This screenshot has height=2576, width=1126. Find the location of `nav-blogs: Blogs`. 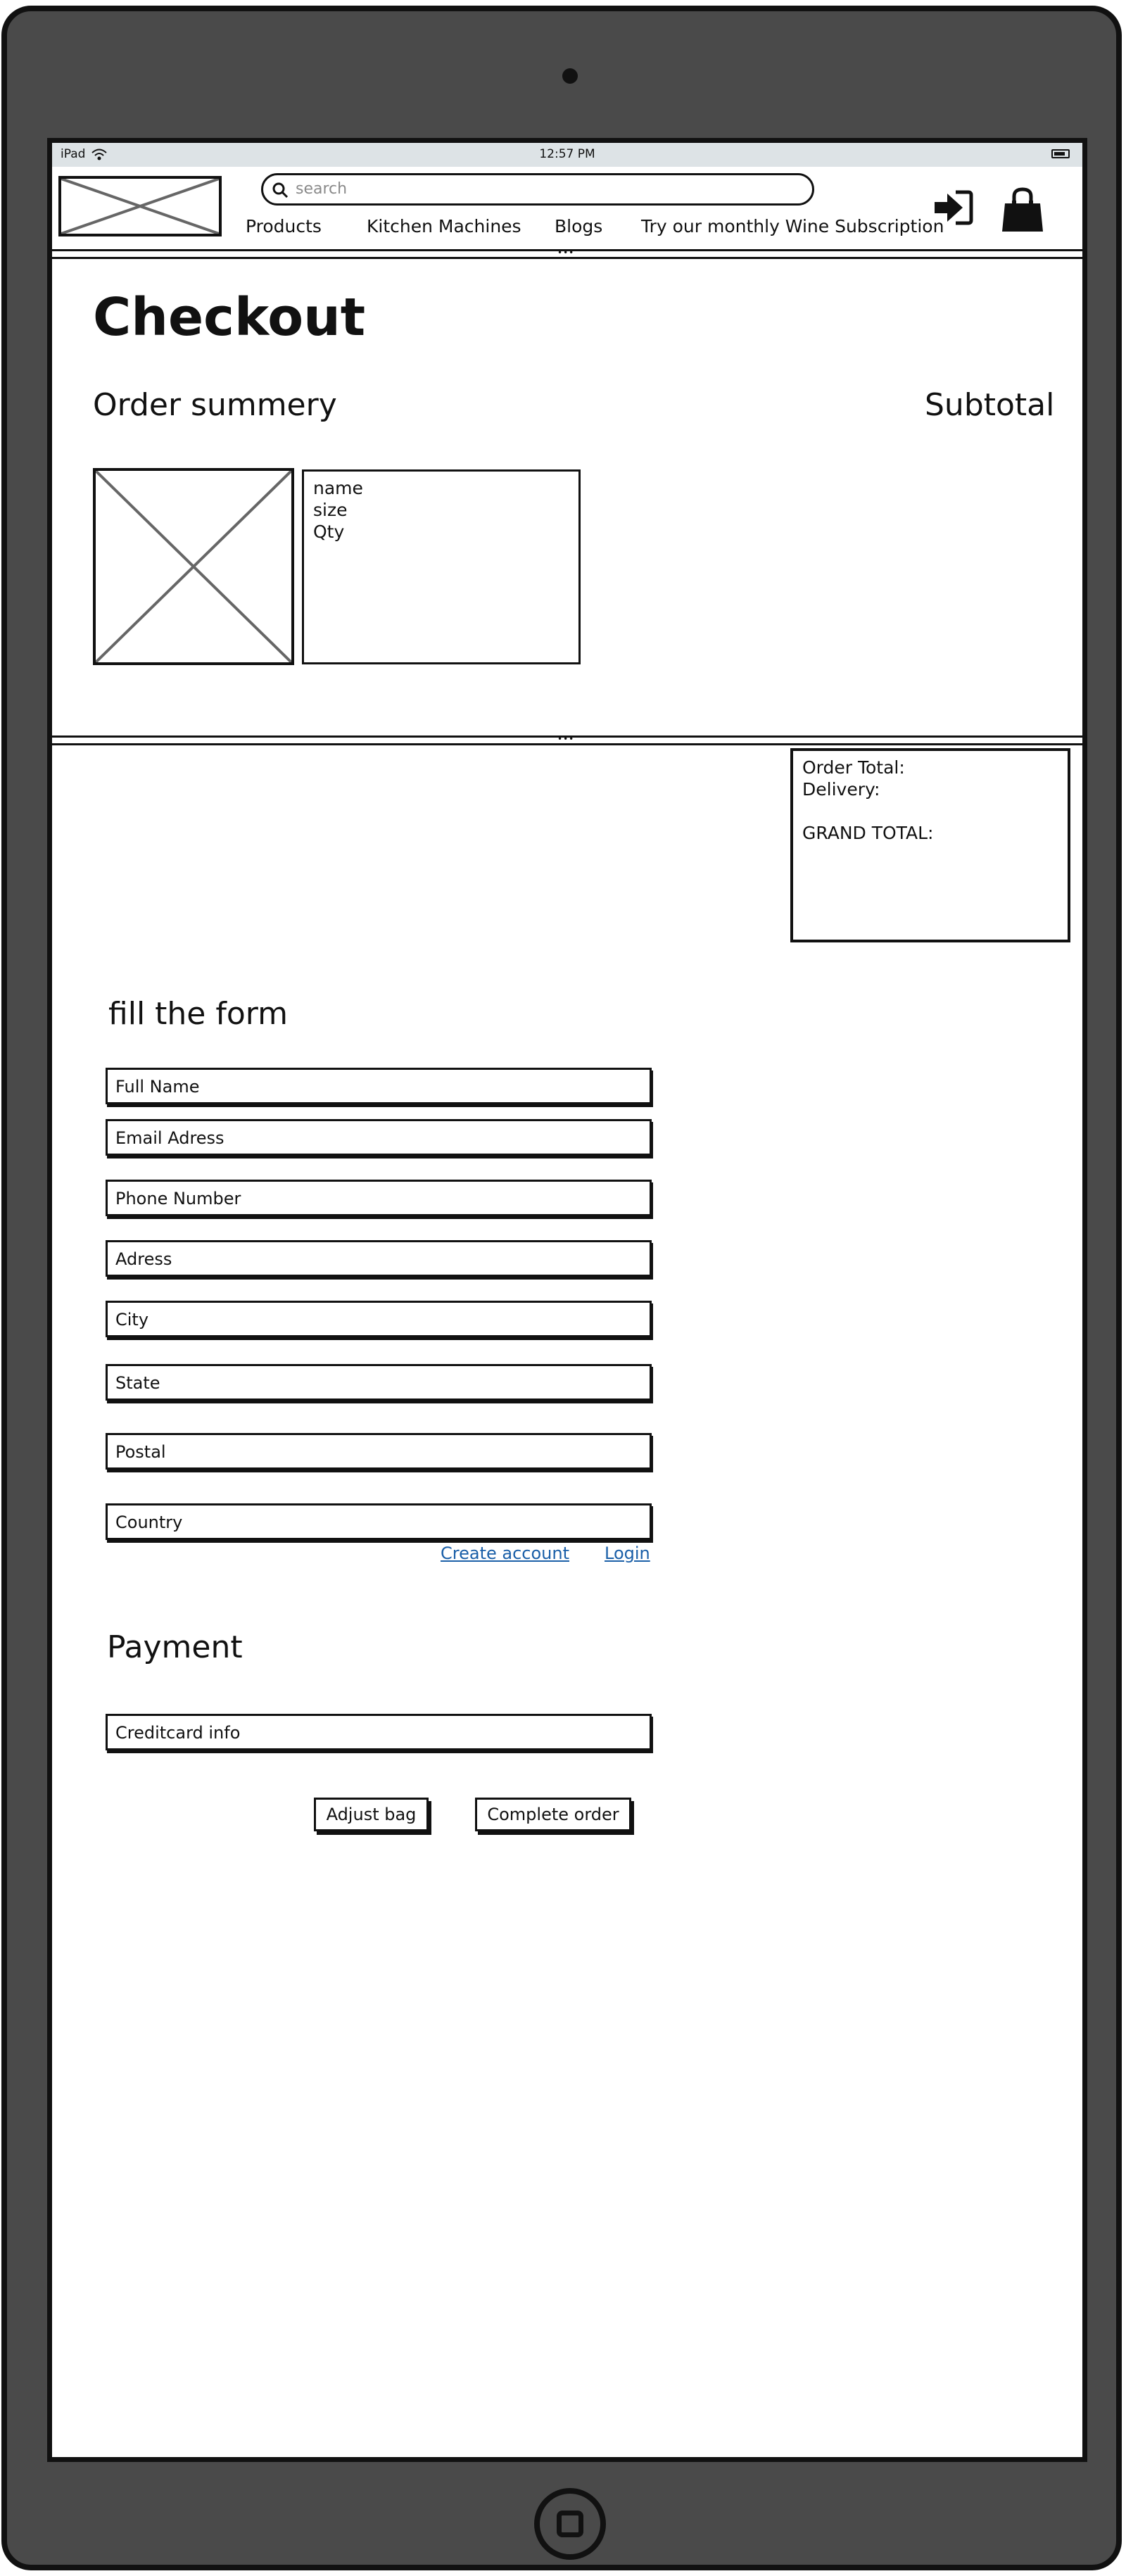

nav-blogs: Blogs is located at coordinates (578, 226).